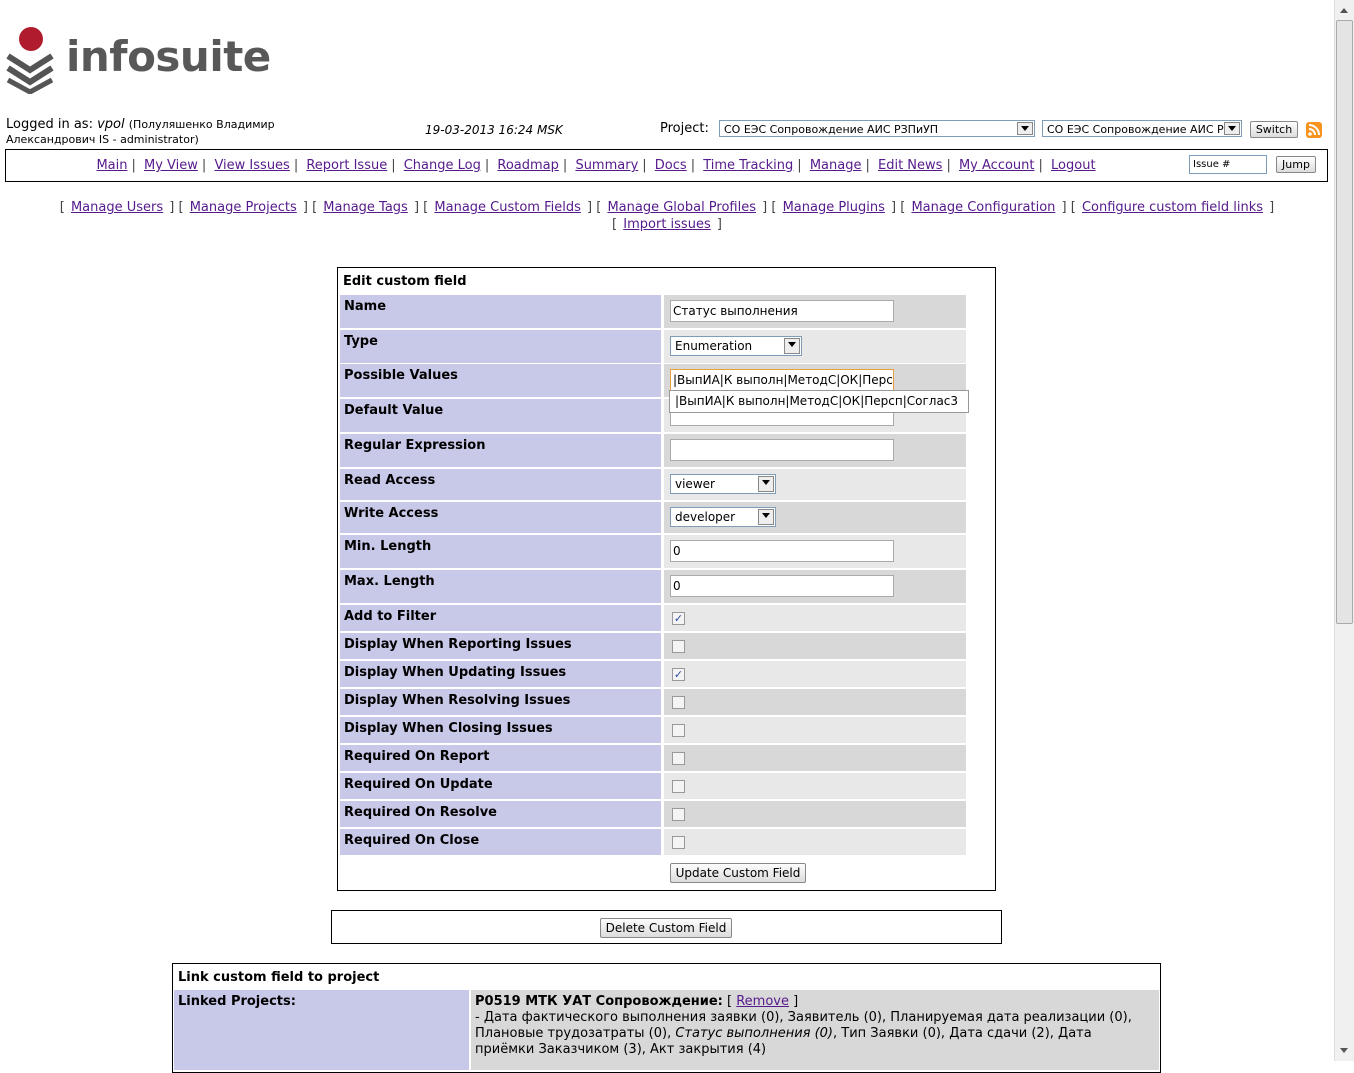 The width and height of the screenshot is (1354, 1073). Describe the element at coordinates (1344, 322) in the screenshot. I see `scrollbar-thumb` at that location.